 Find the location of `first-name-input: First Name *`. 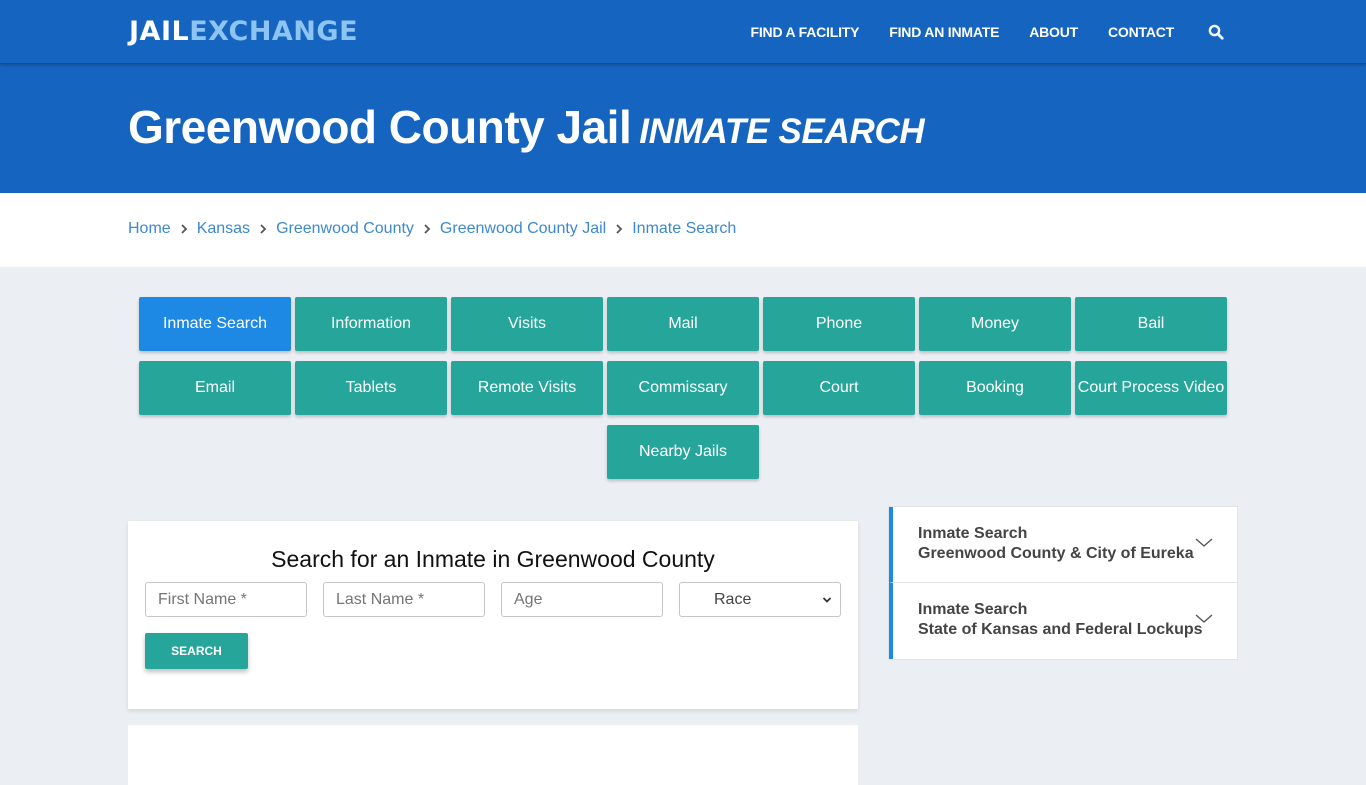

first-name-input: First Name * is located at coordinates (226, 599).